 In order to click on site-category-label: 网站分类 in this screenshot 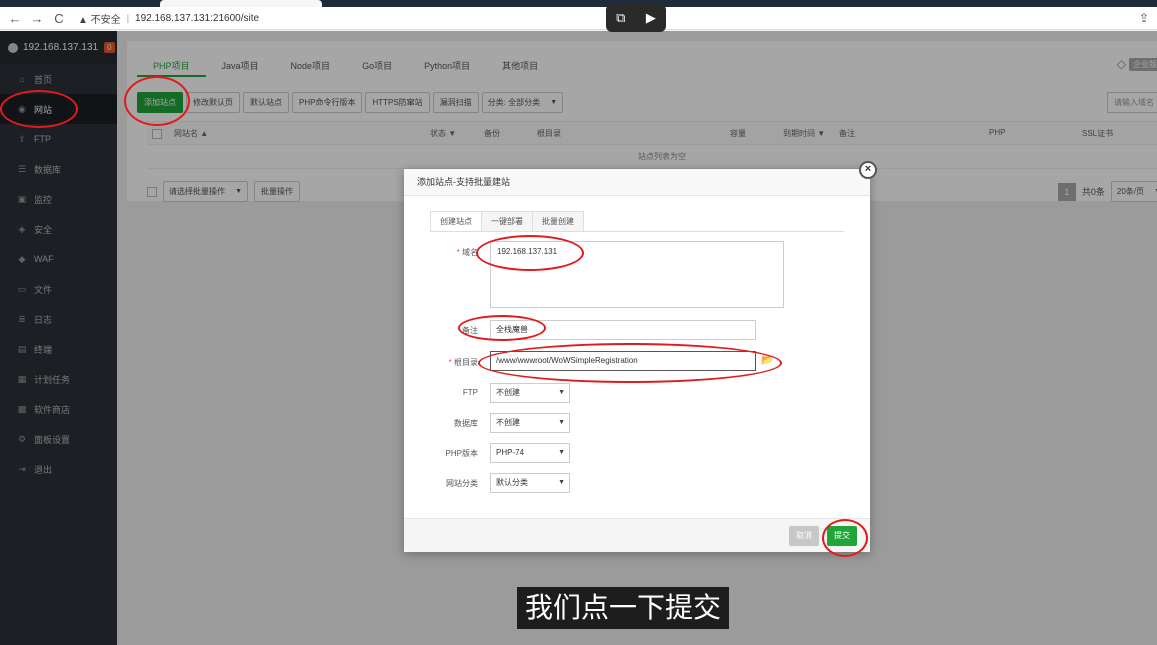, I will do `click(462, 483)`.